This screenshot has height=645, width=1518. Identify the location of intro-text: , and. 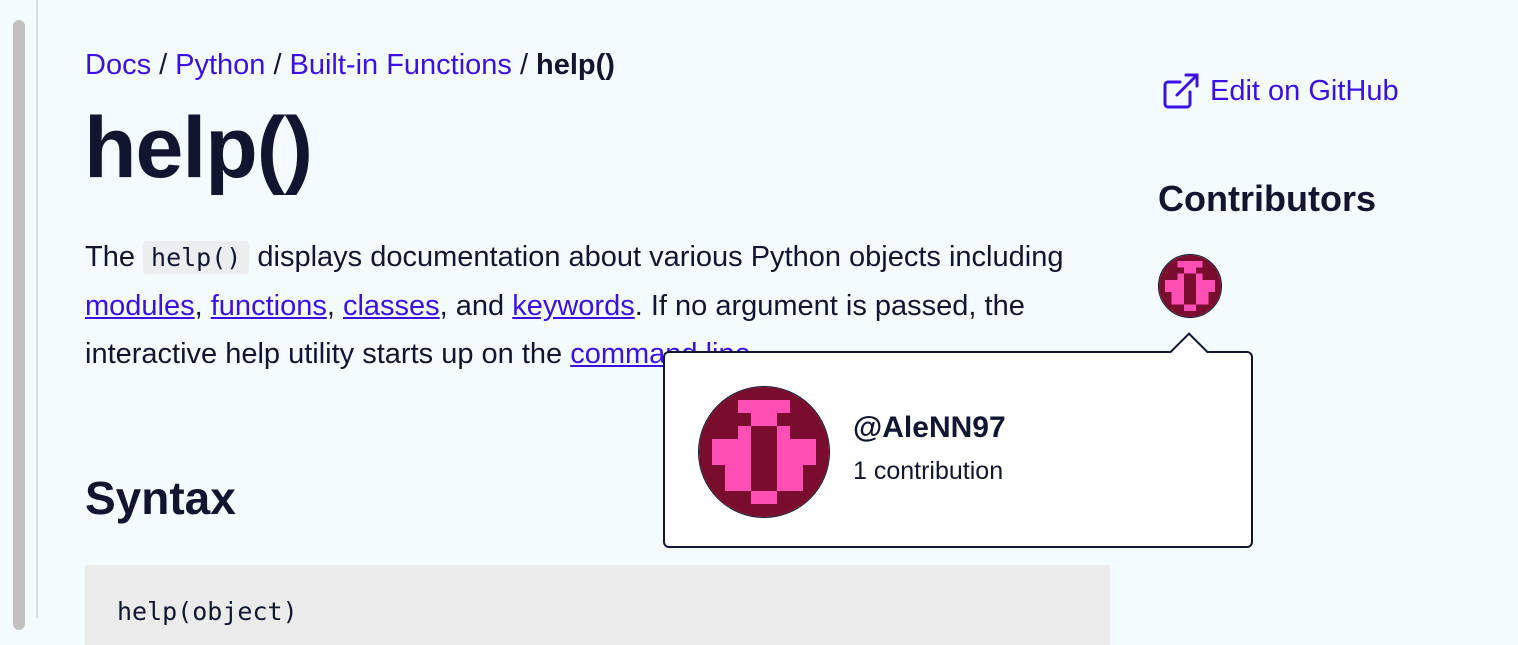
(476, 306).